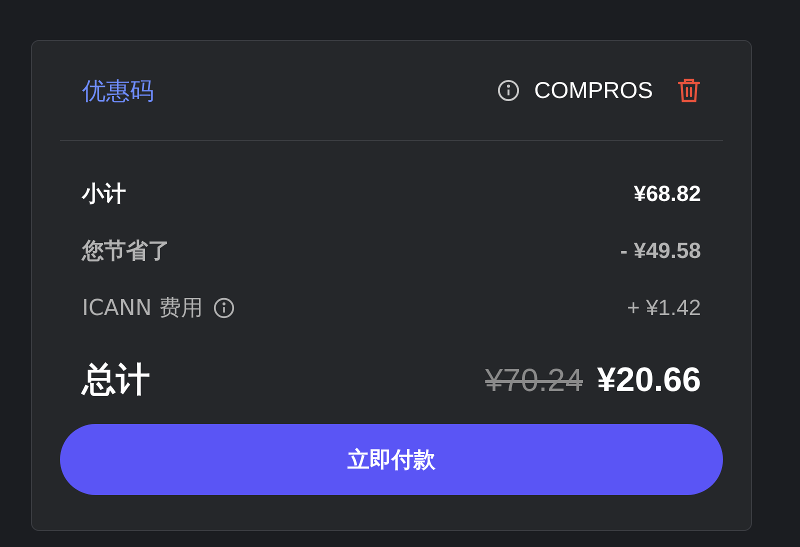 This screenshot has width=800, height=547. Describe the element at coordinates (118, 91) in the screenshot. I see `promo-code-label: 优惠码` at that location.